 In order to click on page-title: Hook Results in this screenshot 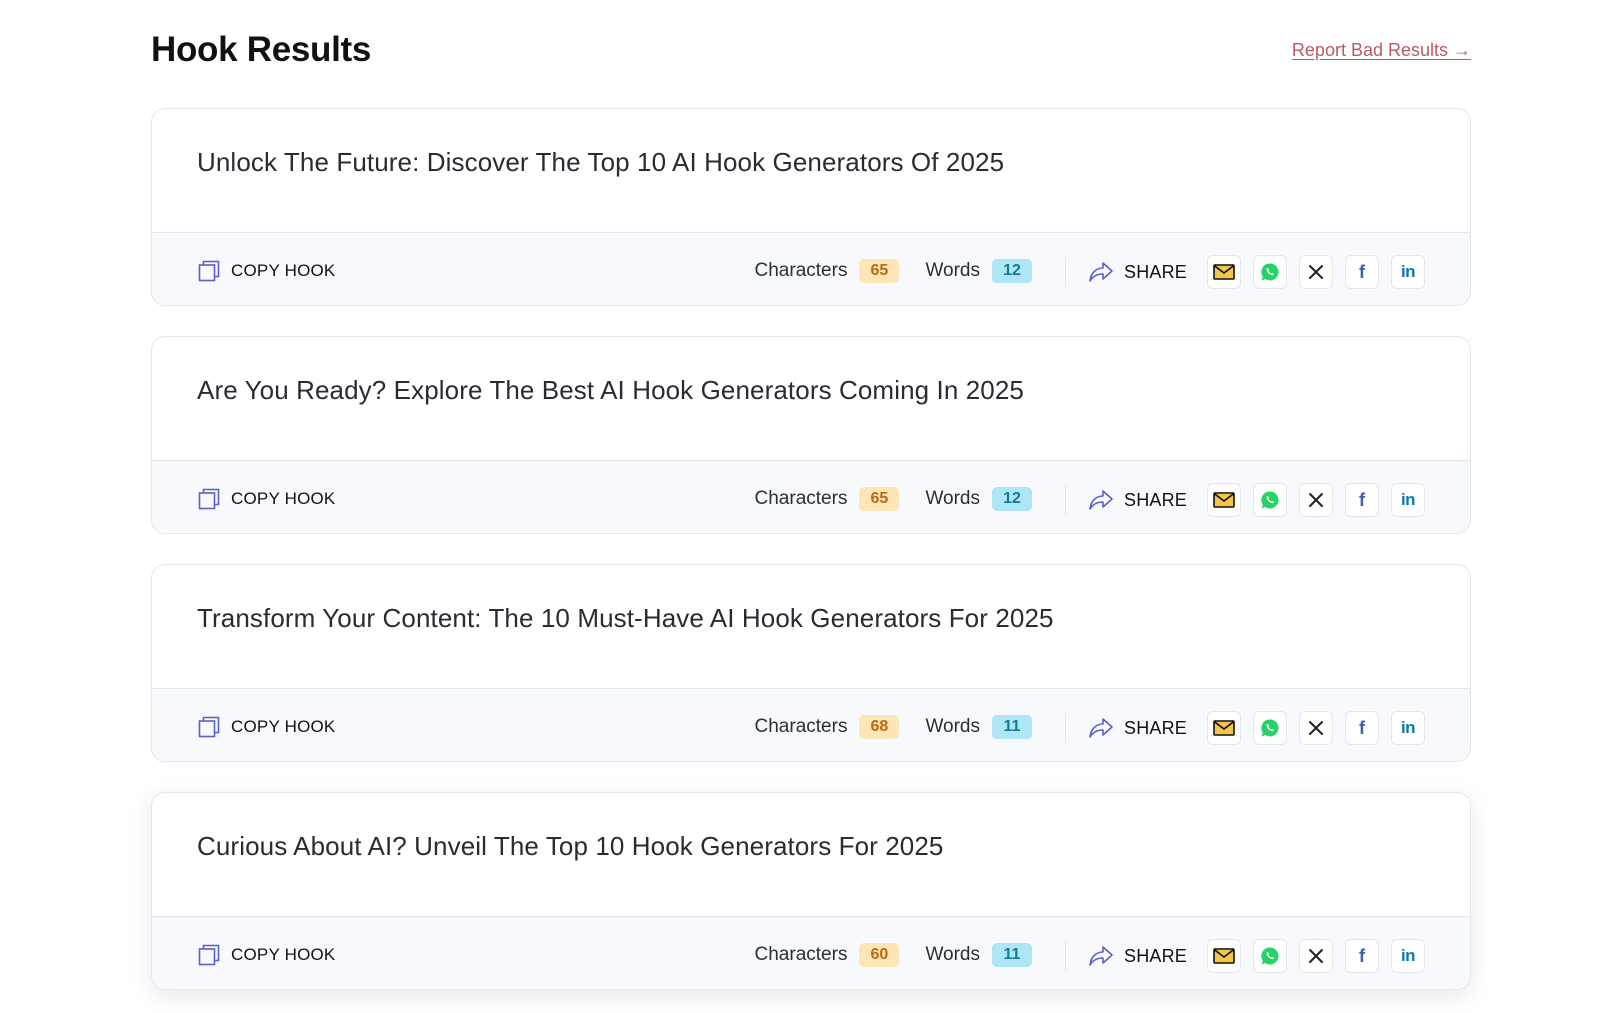, I will do `click(261, 49)`.